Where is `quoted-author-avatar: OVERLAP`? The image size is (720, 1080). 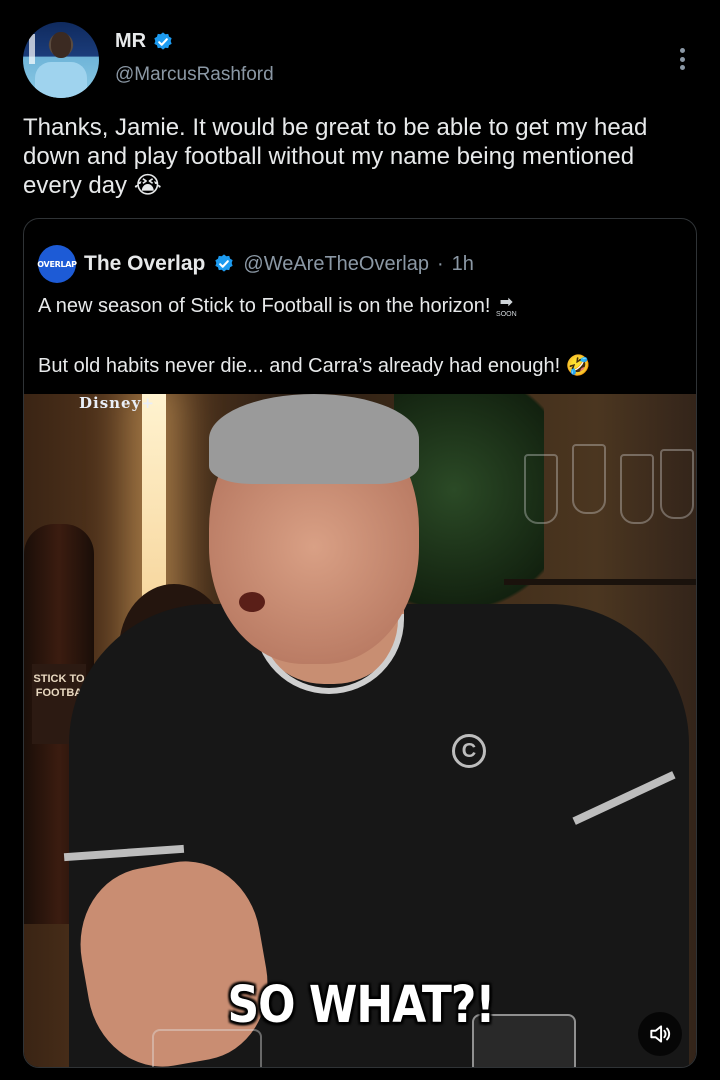
quoted-author-avatar: OVERLAP is located at coordinates (57, 264).